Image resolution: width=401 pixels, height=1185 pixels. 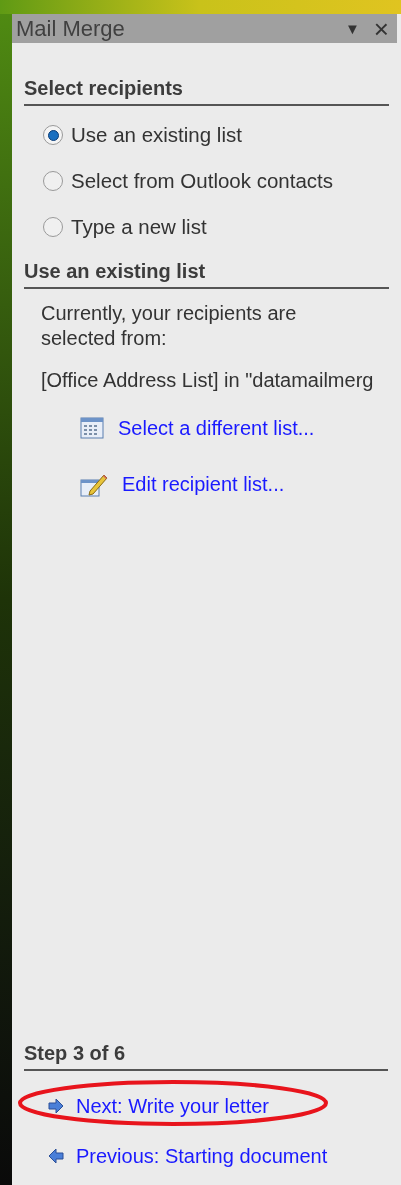 I want to click on description-text: Currently, your recipients are selected from:, so click(x=169, y=326).